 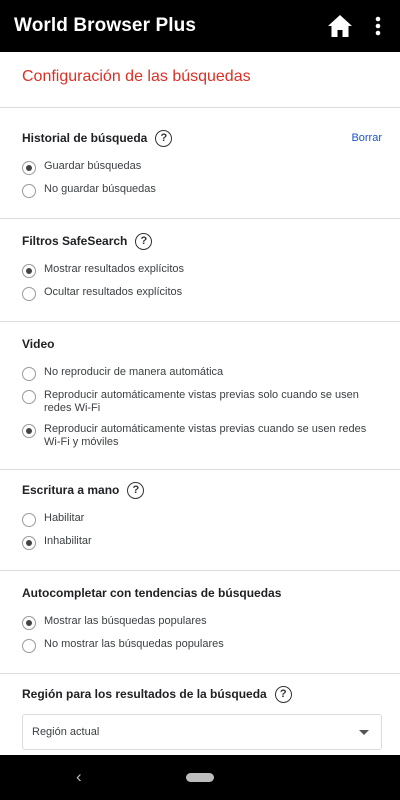 I want to click on region-select-value: Región actual, so click(x=66, y=732).